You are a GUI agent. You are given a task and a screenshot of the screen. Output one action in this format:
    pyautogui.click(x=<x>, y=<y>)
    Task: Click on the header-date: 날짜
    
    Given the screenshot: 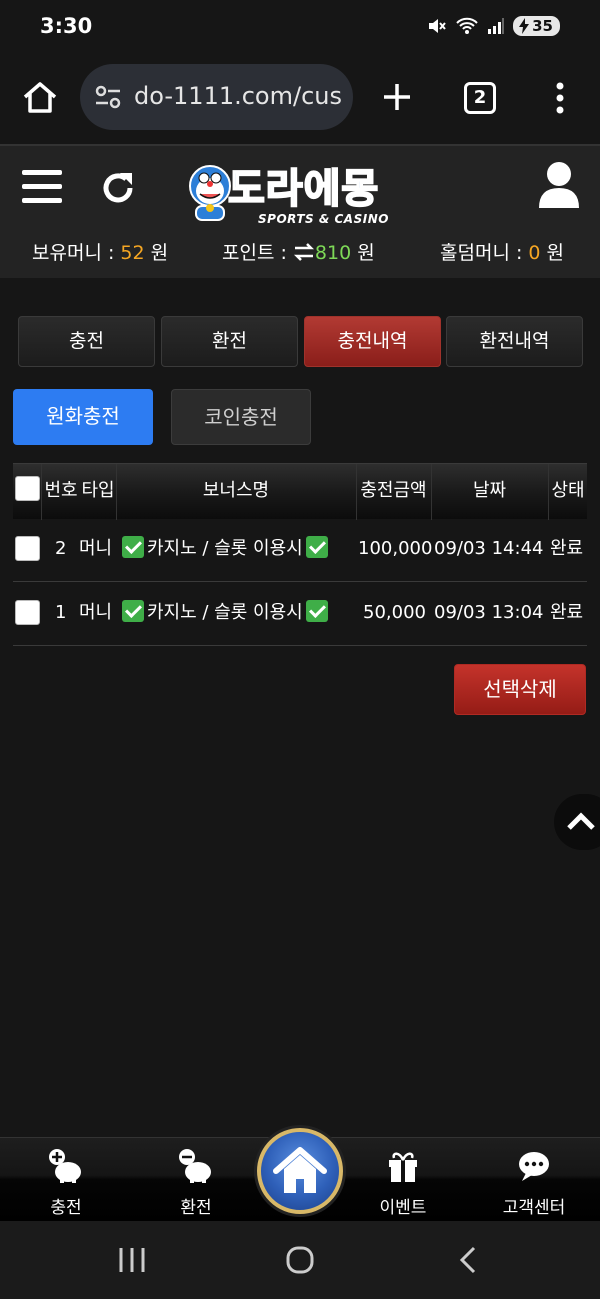 What is the action you would take?
    pyautogui.click(x=489, y=490)
    